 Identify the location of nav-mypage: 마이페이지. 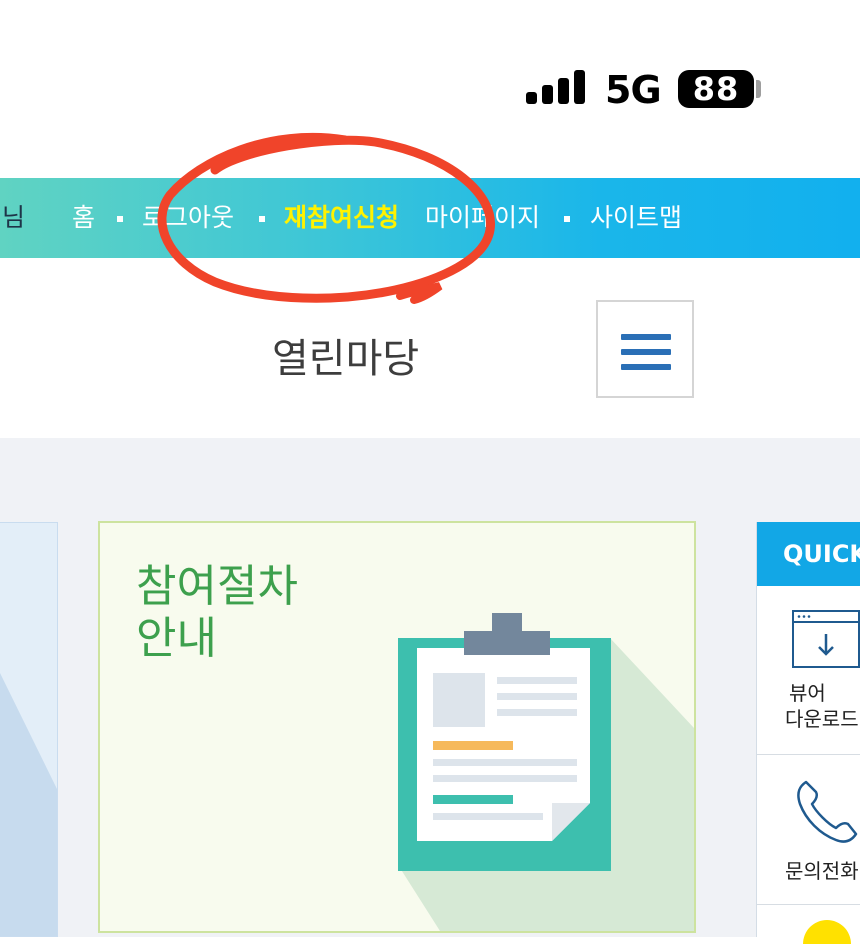
(482, 218).